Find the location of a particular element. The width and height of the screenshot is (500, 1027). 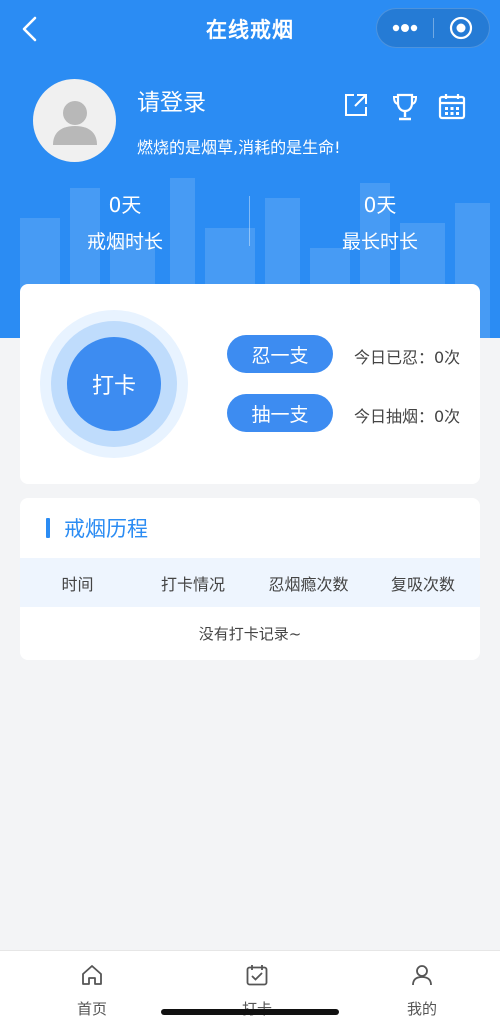

calendar-icon is located at coordinates (452, 107).